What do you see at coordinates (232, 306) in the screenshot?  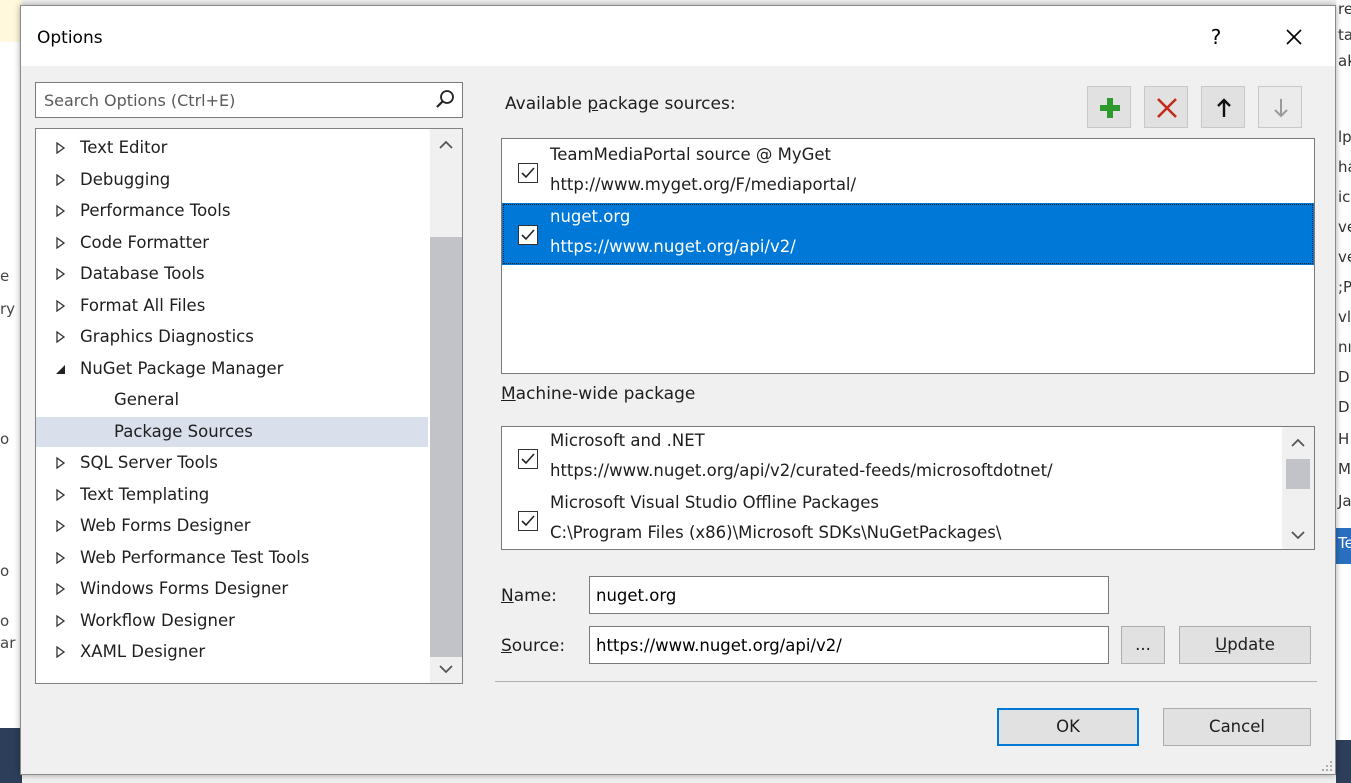 I see `tree-item: Format All Files` at bounding box center [232, 306].